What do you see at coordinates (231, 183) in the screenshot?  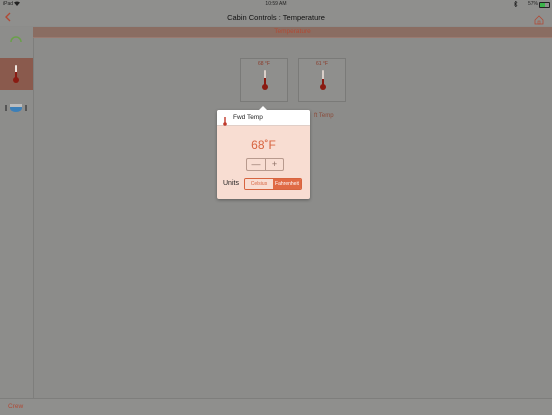 I see `units-label: Units` at bounding box center [231, 183].